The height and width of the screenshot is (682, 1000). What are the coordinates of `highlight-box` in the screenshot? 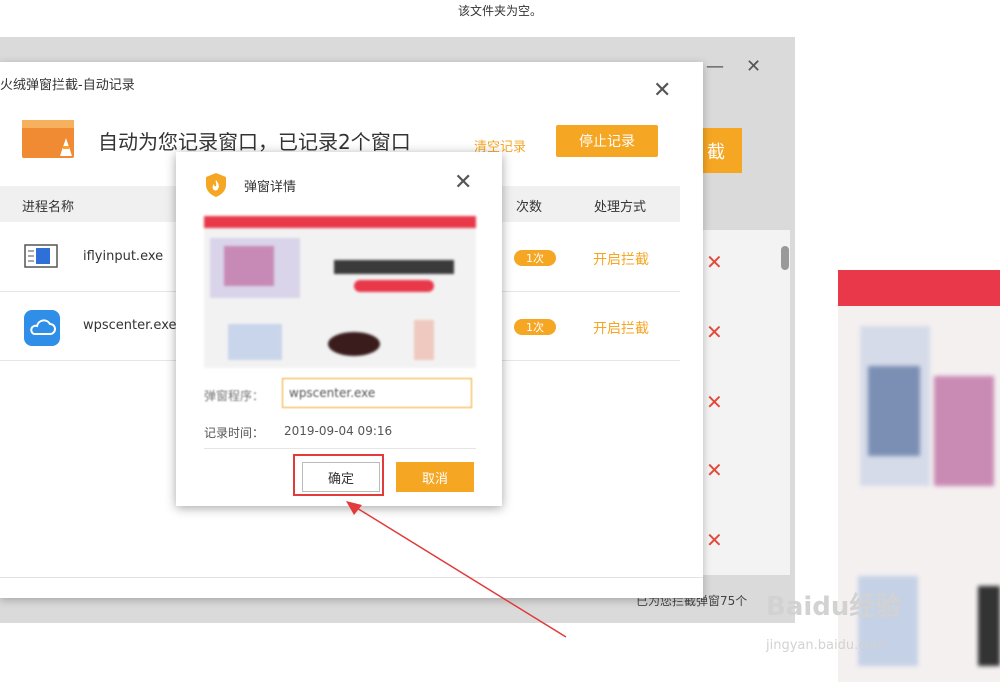 It's located at (338, 475).